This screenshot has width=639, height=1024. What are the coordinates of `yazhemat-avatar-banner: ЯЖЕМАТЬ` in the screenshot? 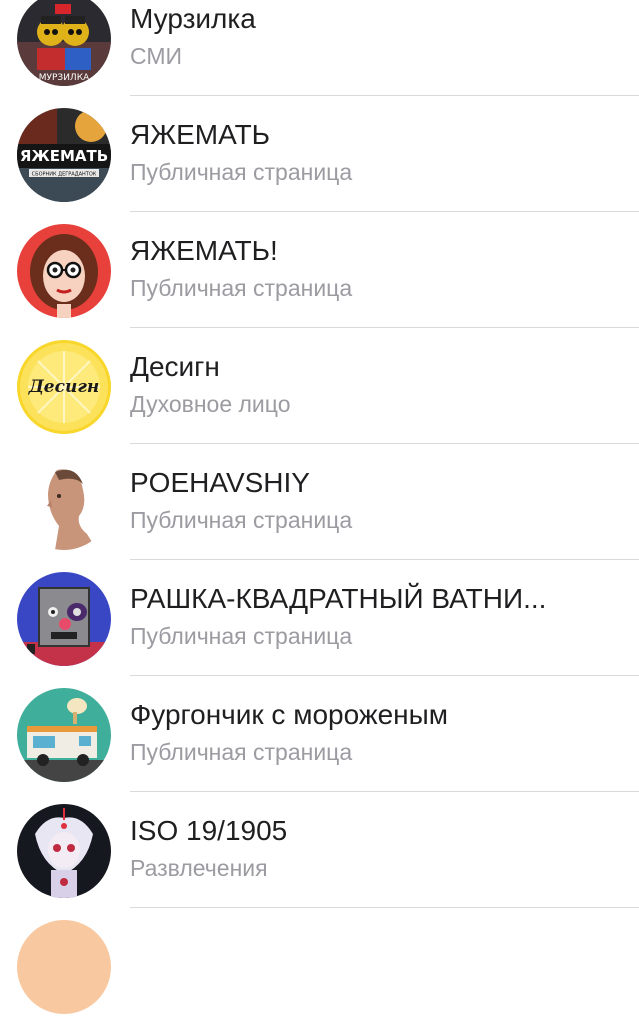 It's located at (64, 156).